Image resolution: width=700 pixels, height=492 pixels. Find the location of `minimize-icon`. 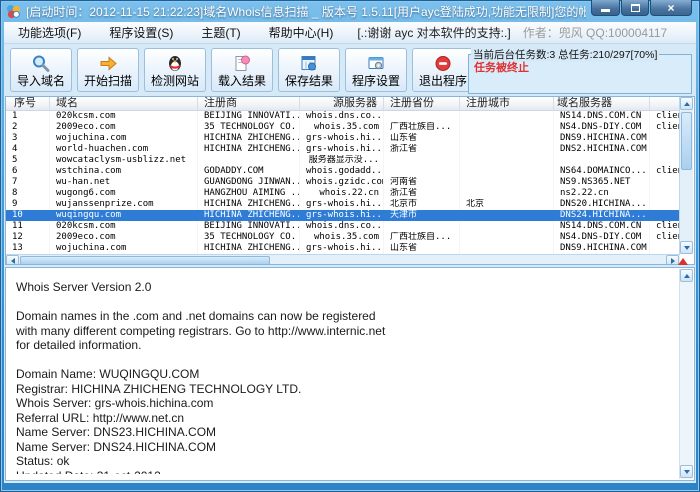

minimize-icon is located at coordinates (605, 10).